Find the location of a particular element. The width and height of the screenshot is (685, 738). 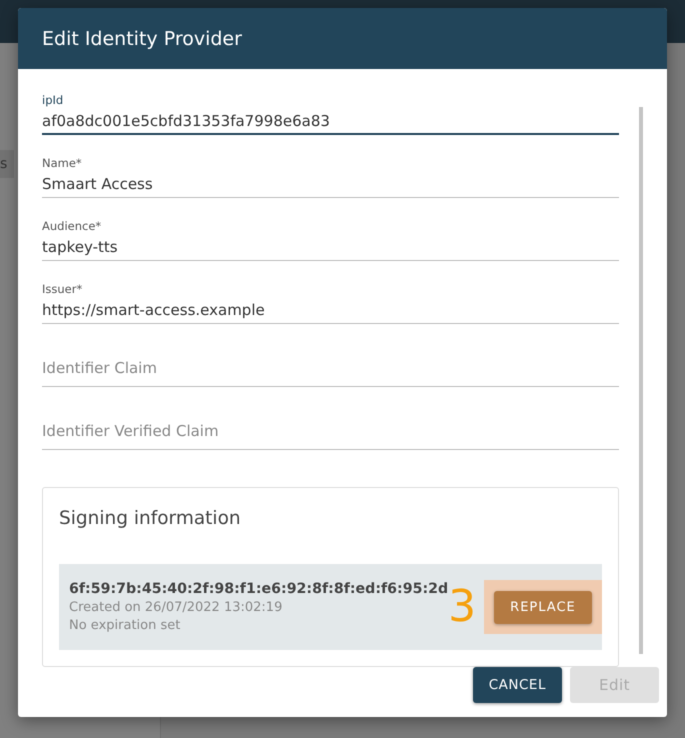

text-field: Identifier Verified Claim is located at coordinates (330, 429).